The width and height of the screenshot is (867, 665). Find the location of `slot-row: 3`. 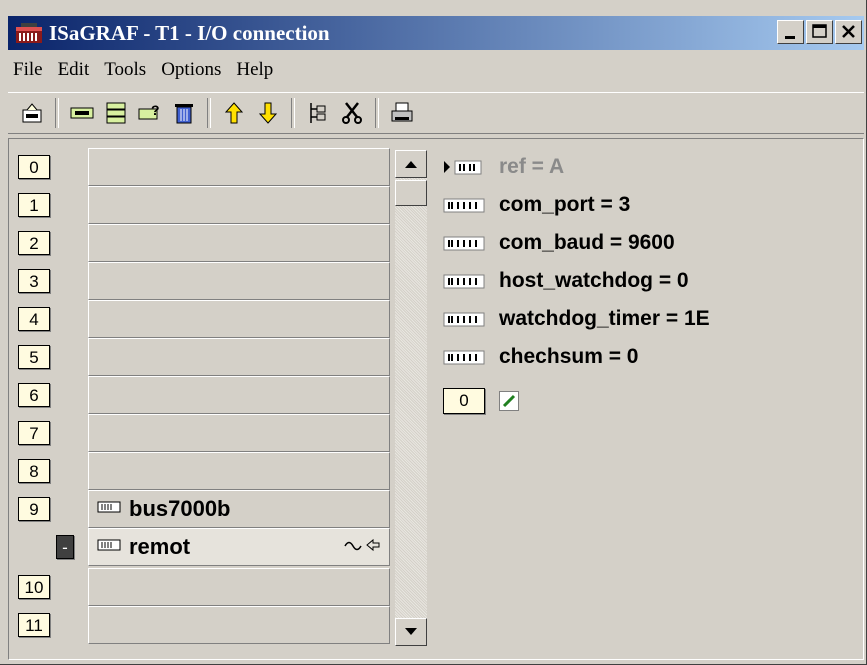

slot-row: 3 is located at coordinates (204, 281).